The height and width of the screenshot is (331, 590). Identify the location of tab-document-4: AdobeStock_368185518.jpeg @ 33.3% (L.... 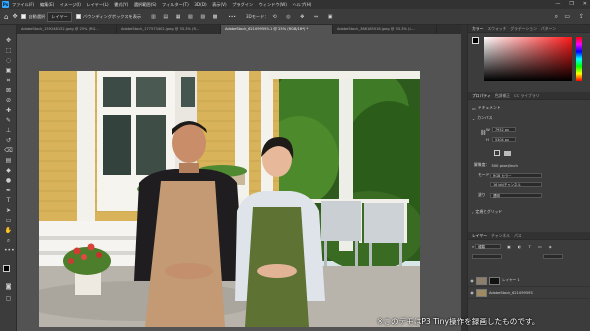
(385, 29).